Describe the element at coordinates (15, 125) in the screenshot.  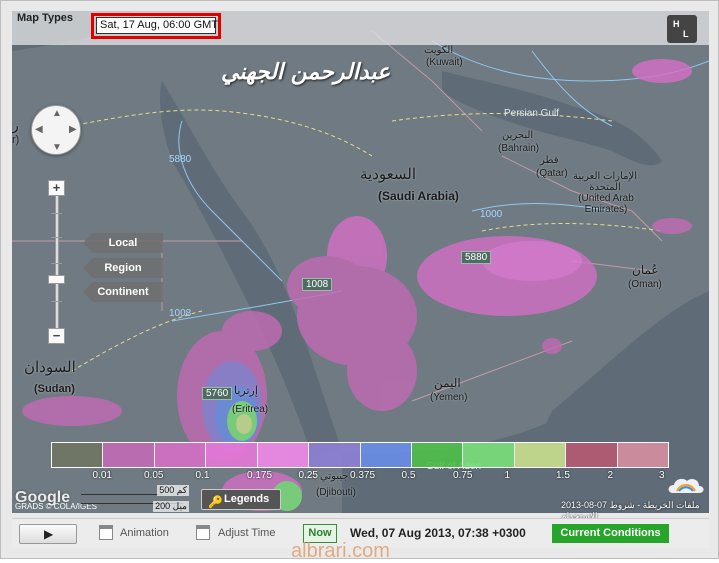
I see `label-left-edge-ar: ر` at that location.